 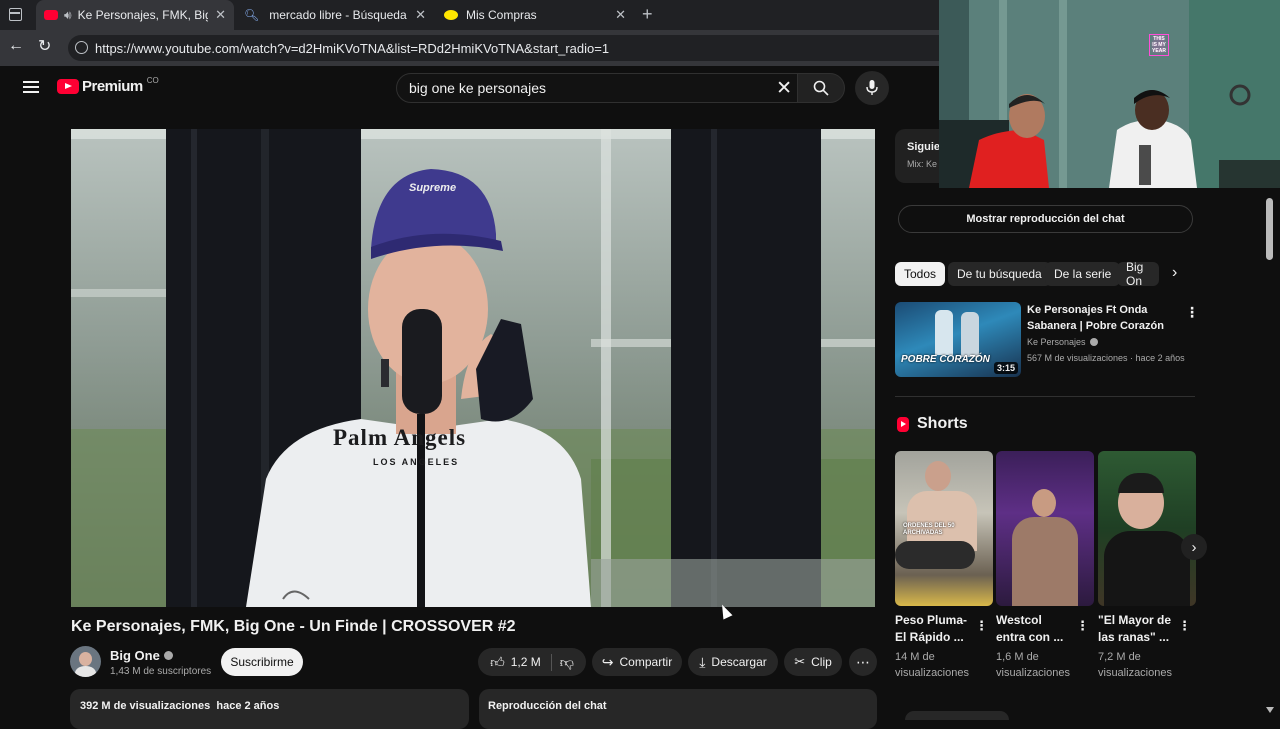 I want to click on chip-all: Todos, so click(x=920, y=274).